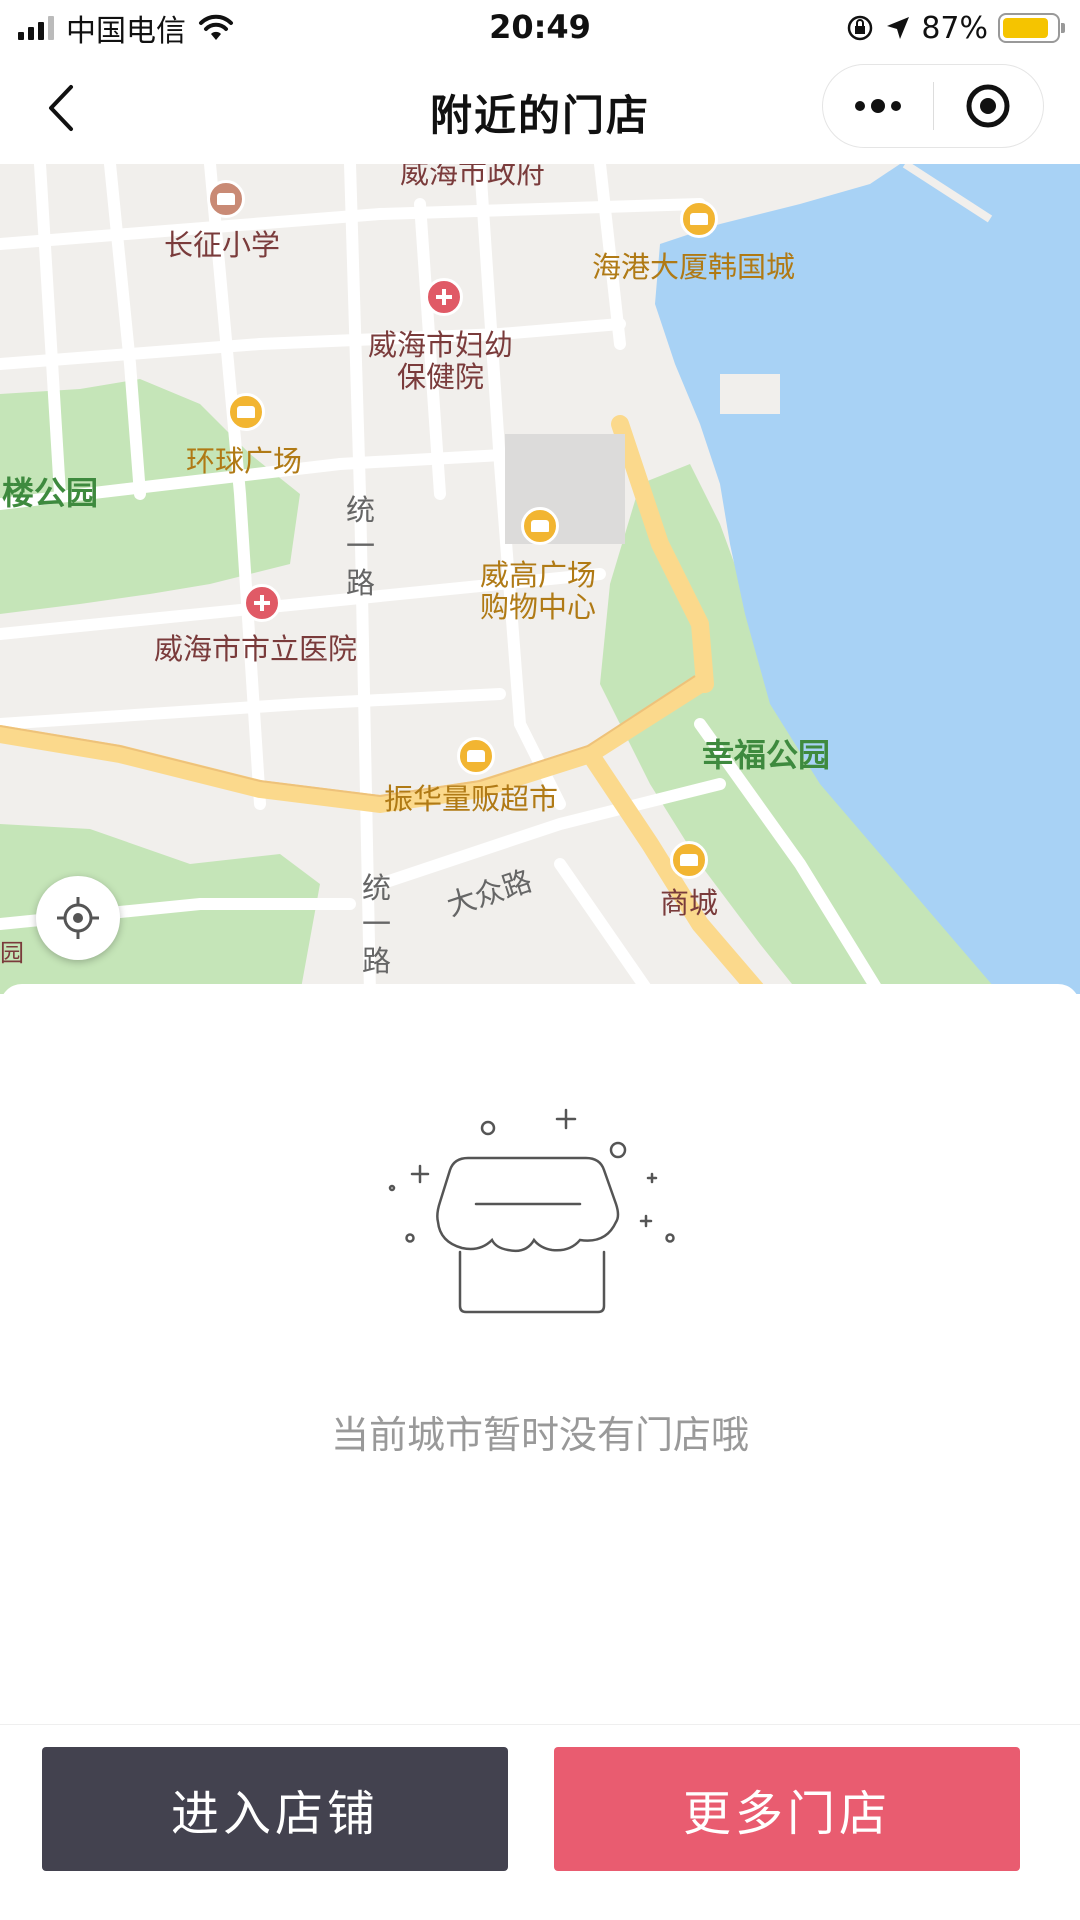 The height and width of the screenshot is (1920, 1080). Describe the element at coordinates (226, 199) in the screenshot. I see `school-poi-icon` at that location.